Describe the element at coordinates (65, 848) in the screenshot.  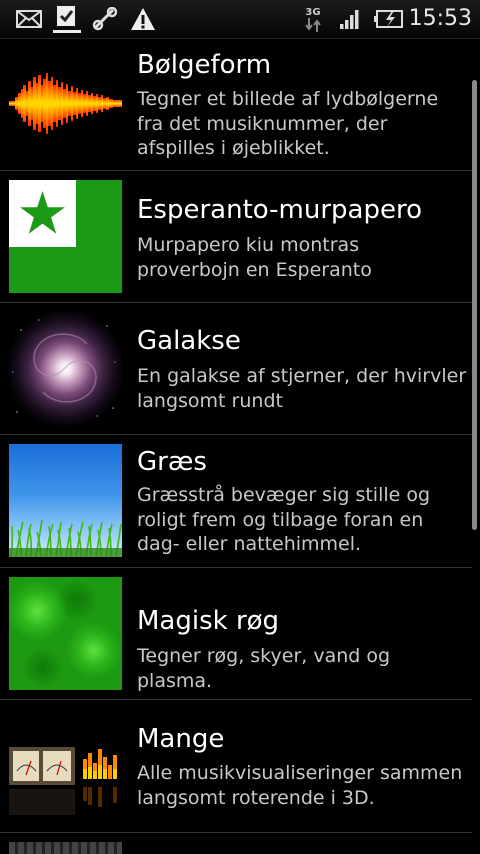
I see `next-thumbnail-partial` at that location.